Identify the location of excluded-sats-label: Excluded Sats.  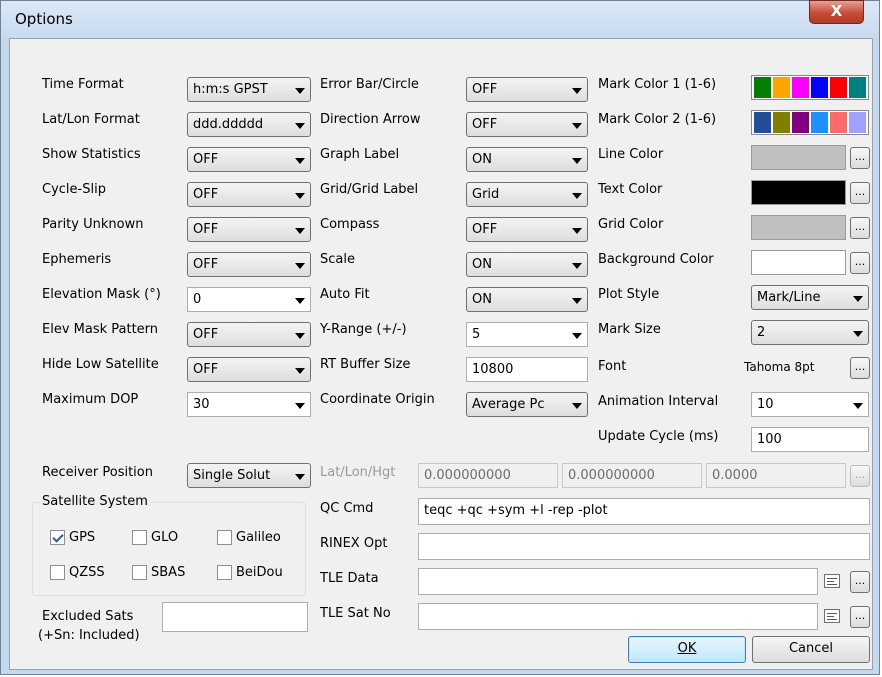
(88, 616).